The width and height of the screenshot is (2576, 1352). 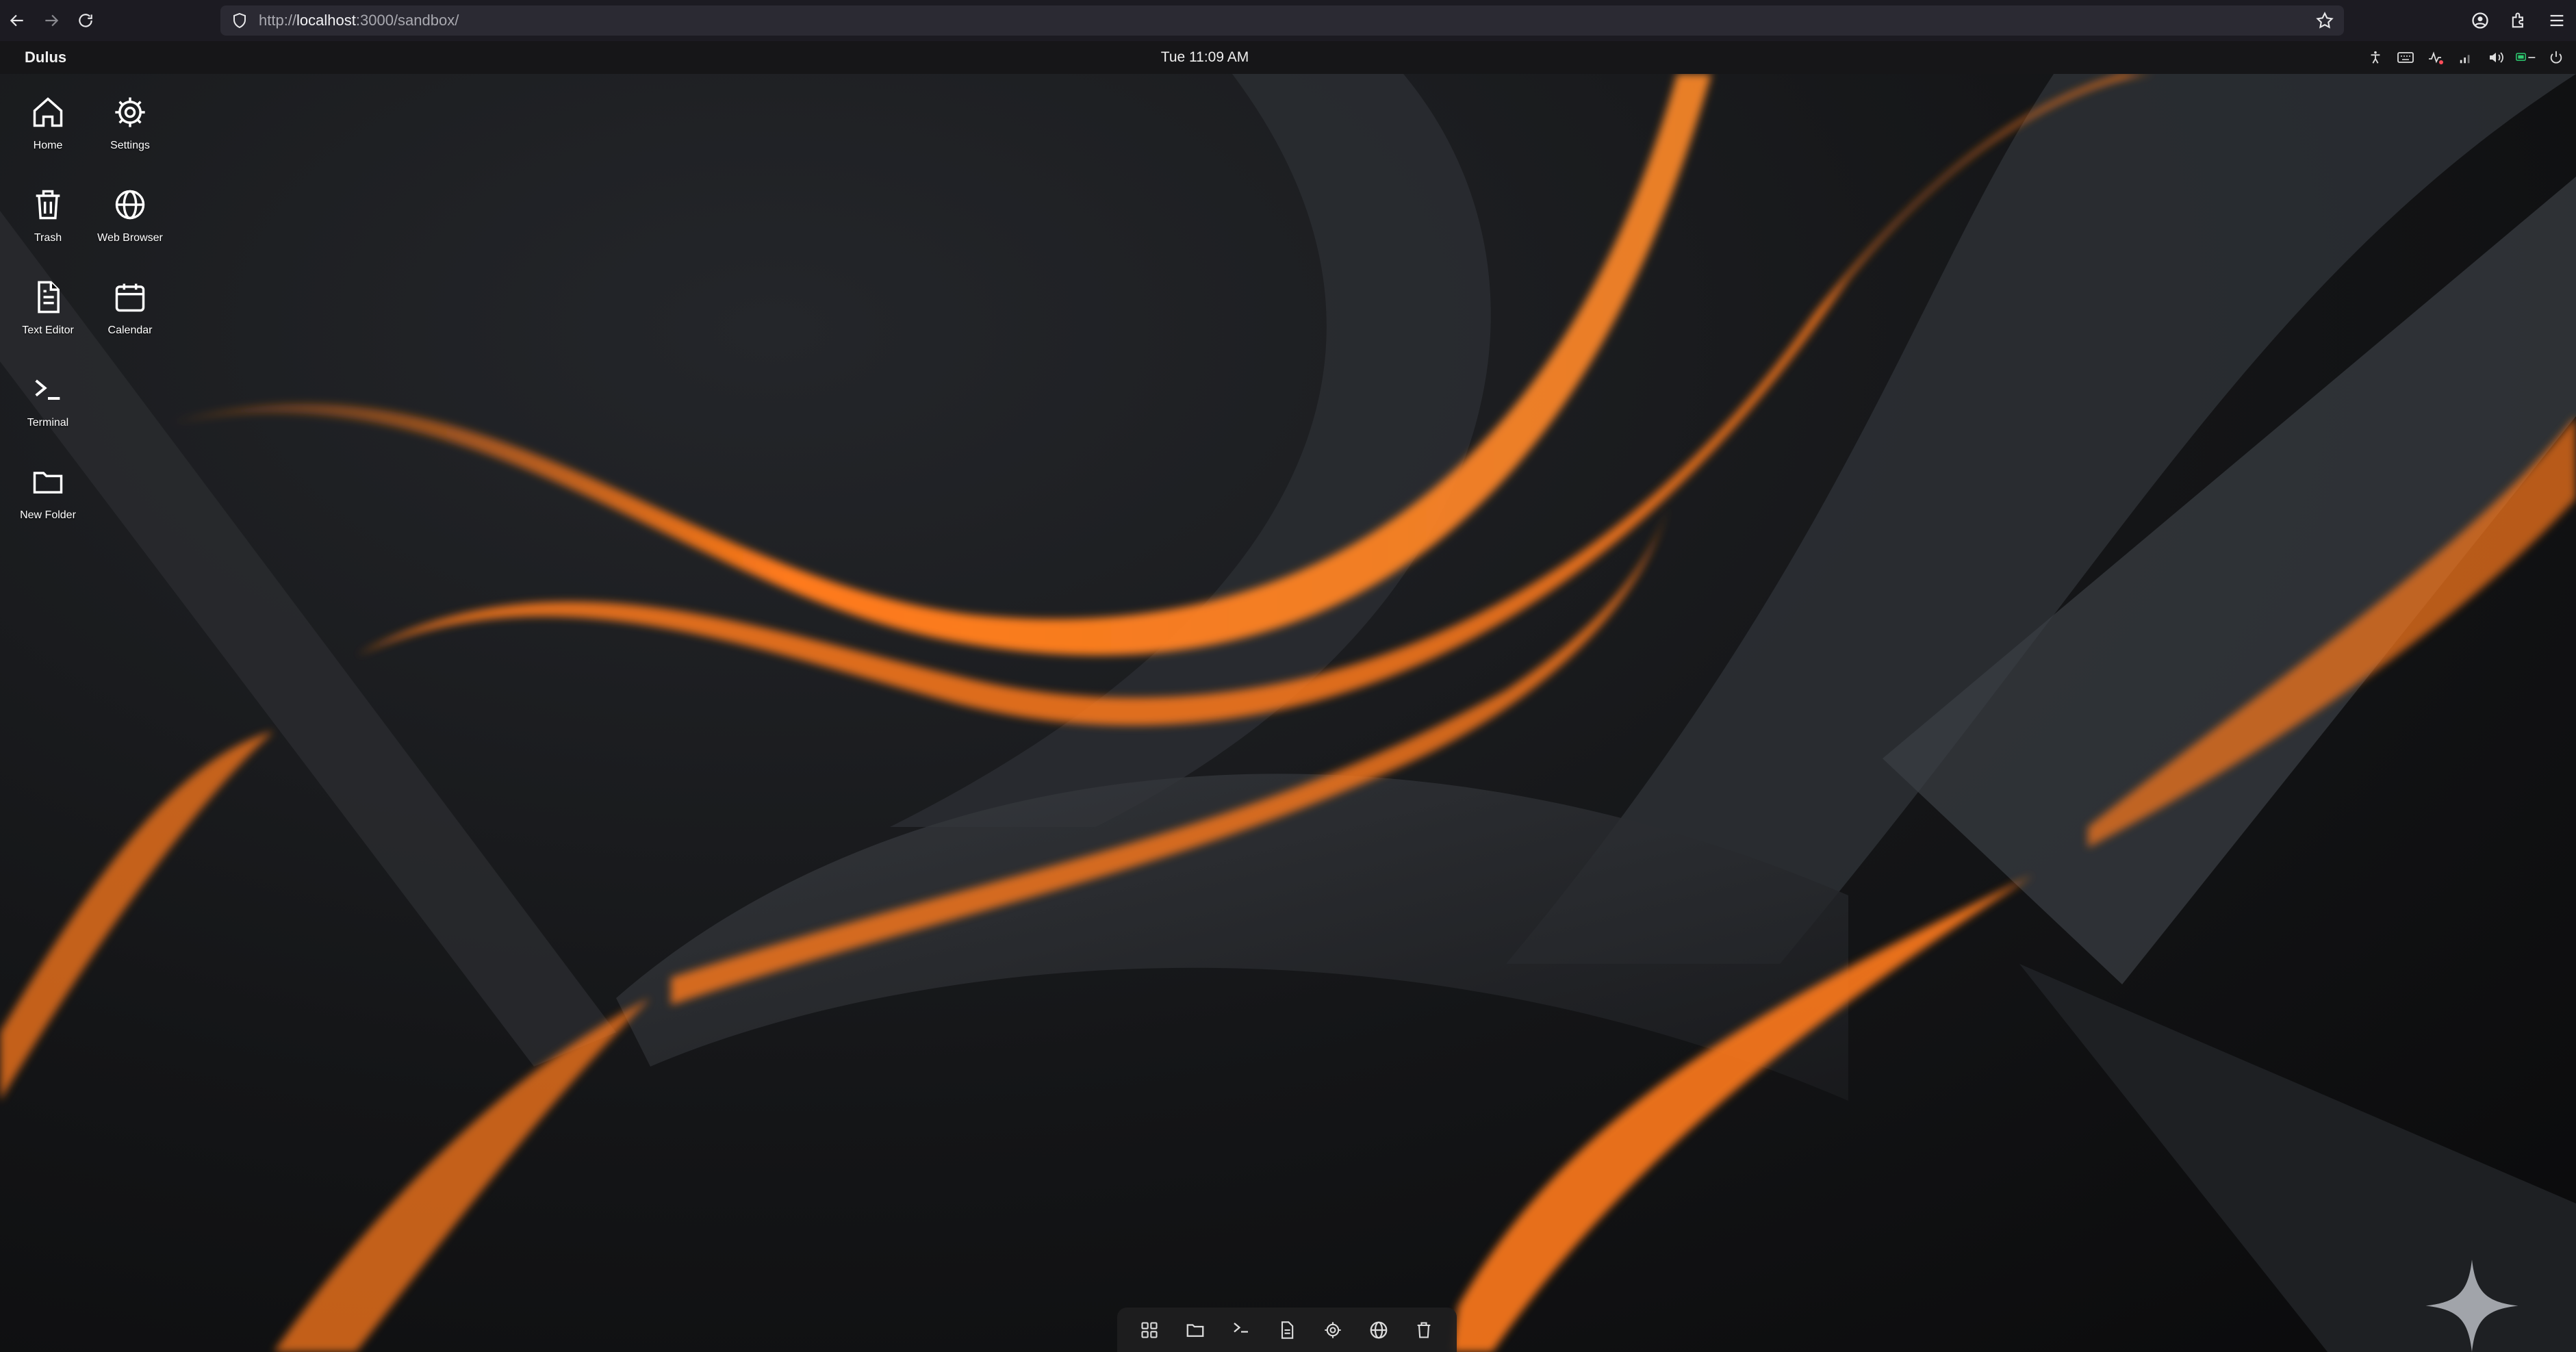 What do you see at coordinates (130, 297) in the screenshot?
I see `calendar-icon` at bounding box center [130, 297].